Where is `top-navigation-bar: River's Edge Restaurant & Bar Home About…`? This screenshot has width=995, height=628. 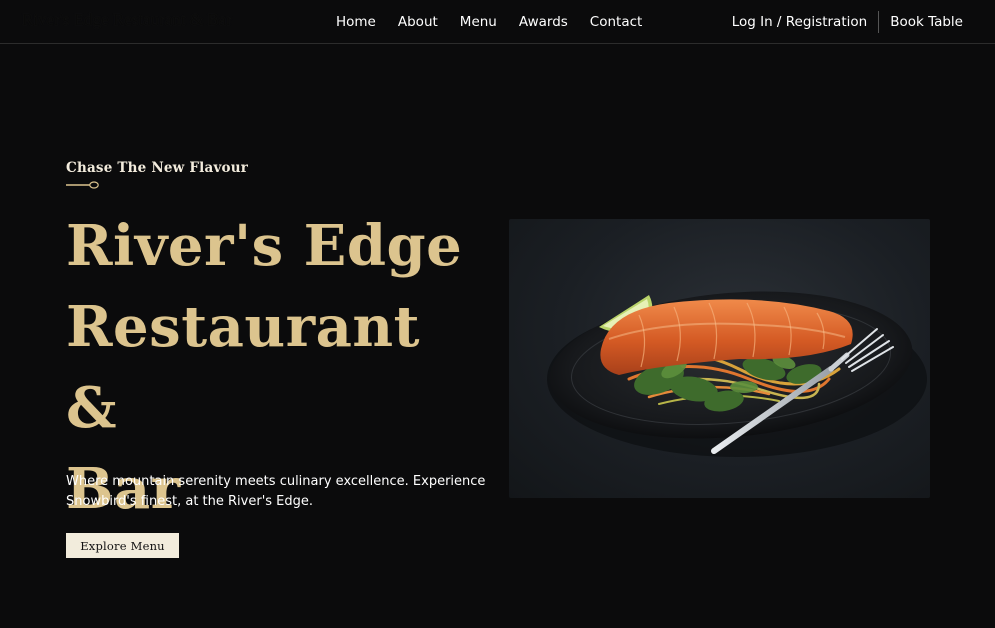
top-navigation-bar: River's Edge Restaurant & Bar Home About… is located at coordinates (497, 22).